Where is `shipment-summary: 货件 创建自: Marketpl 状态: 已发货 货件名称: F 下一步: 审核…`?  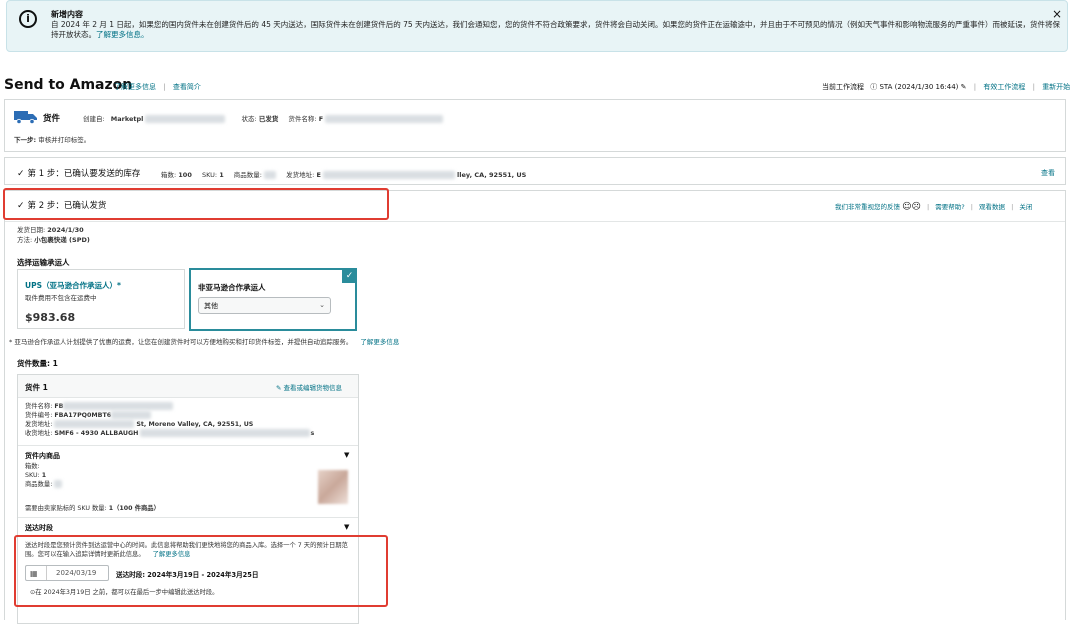 shipment-summary: 货件 创建自: Marketpl 状态: 已发货 货件名称: F 下一步: 审核… is located at coordinates (535, 125).